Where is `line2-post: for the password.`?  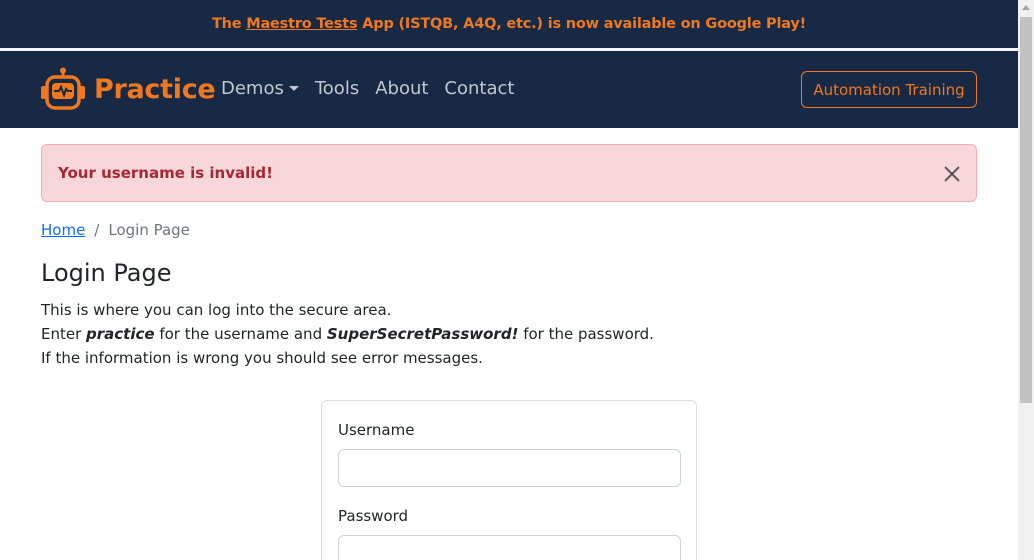
line2-post: for the password. is located at coordinates (586, 334).